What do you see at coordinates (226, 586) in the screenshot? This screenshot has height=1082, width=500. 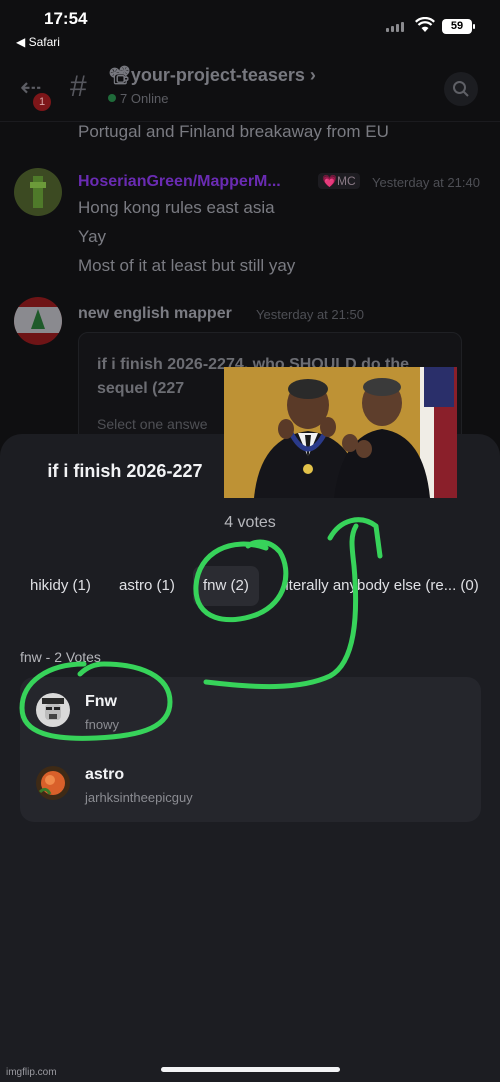 I see `tab-fnw: fnw (2)` at bounding box center [226, 586].